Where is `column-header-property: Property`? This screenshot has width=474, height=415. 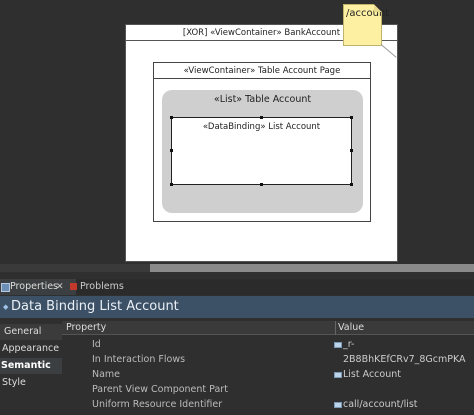 column-header-property: Property is located at coordinates (86, 328).